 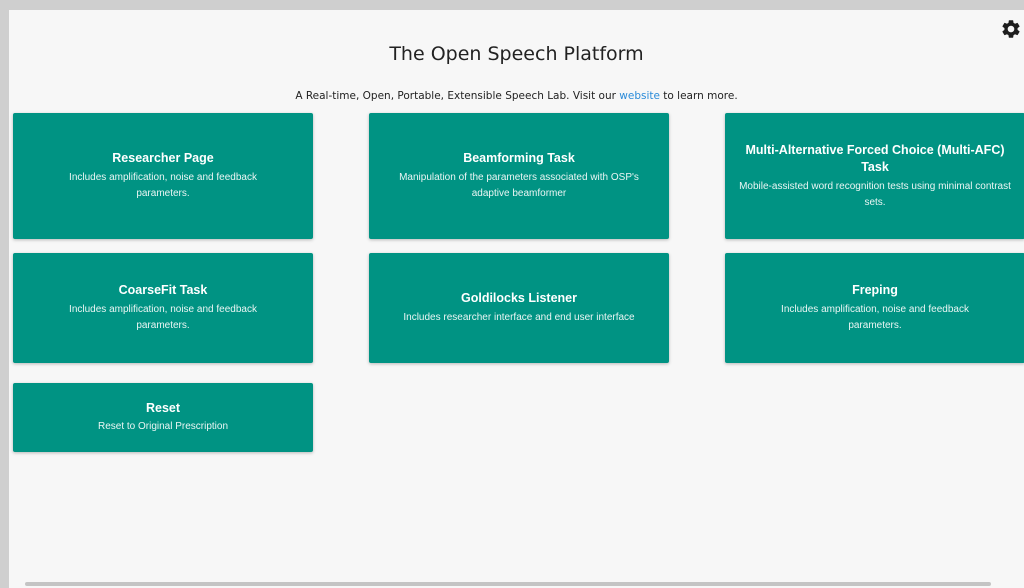 What do you see at coordinates (518, 298) in the screenshot?
I see `card-title: Goldilocks Listener` at bounding box center [518, 298].